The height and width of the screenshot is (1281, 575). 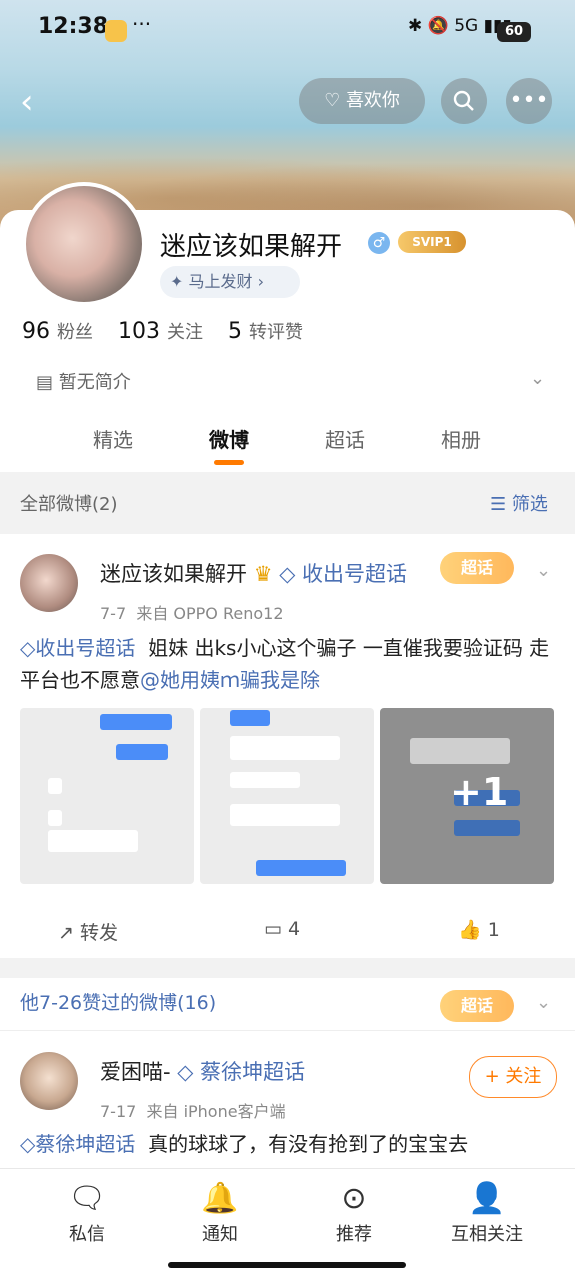 I want to click on post2-source: 来自 iPhone客户端, so click(x=216, y=1111).